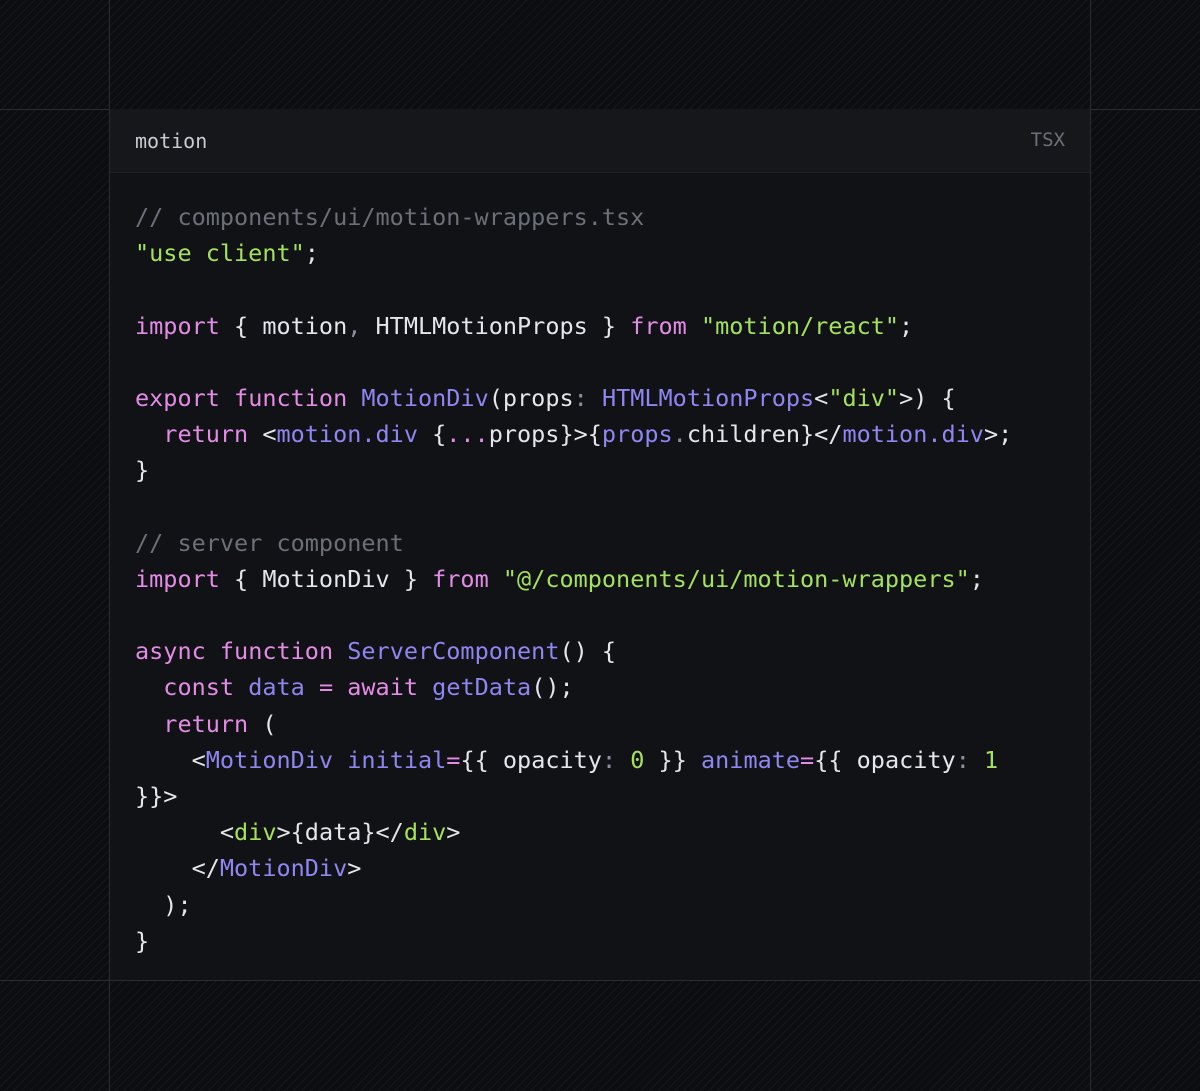 Image resolution: width=1200 pixels, height=1091 pixels. Describe the element at coordinates (708, 397) in the screenshot. I see `code-token: HTMLMotionProps` at that location.